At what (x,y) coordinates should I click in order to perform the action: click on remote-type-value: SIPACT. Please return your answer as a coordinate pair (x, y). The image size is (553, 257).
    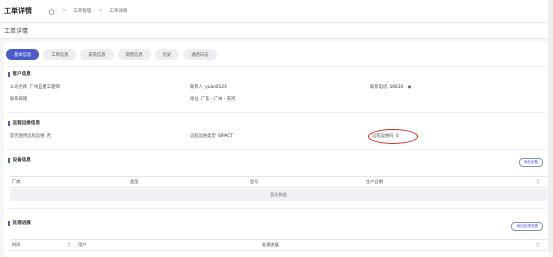
    Looking at the image, I should click on (225, 136).